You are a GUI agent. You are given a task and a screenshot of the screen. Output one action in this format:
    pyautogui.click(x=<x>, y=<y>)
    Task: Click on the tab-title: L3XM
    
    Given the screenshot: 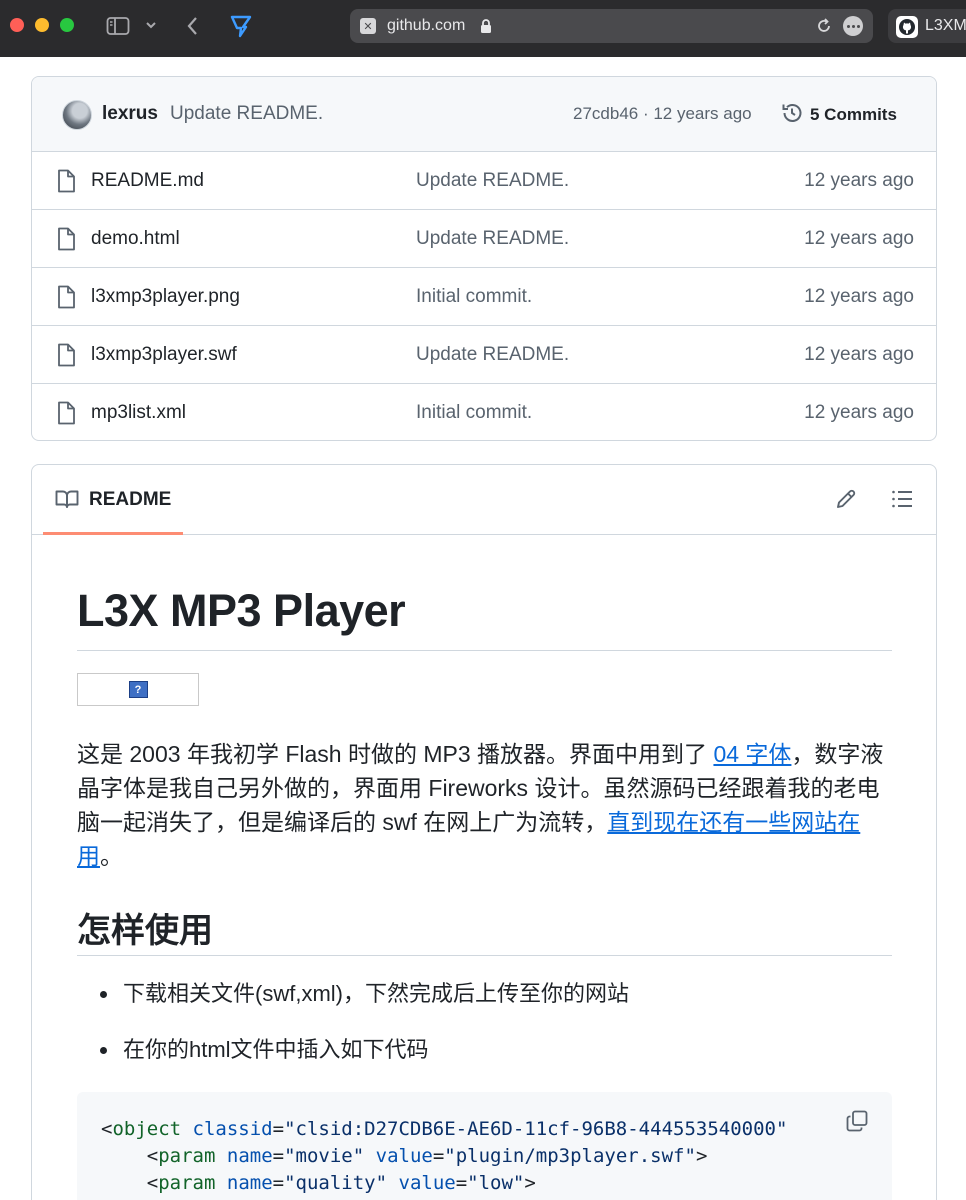 What is the action you would take?
    pyautogui.click(x=945, y=25)
    